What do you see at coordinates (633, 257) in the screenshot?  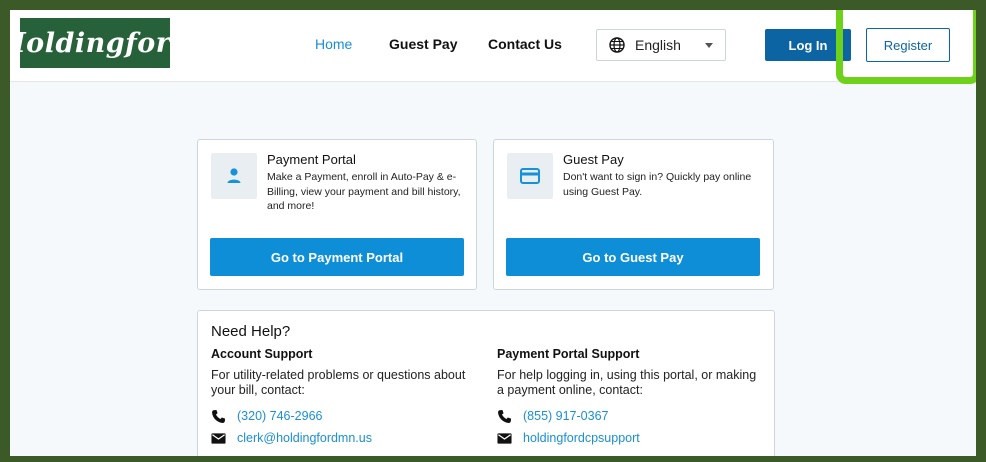 I see `go-to-guest-pay-button: Go to Guest Pay` at bounding box center [633, 257].